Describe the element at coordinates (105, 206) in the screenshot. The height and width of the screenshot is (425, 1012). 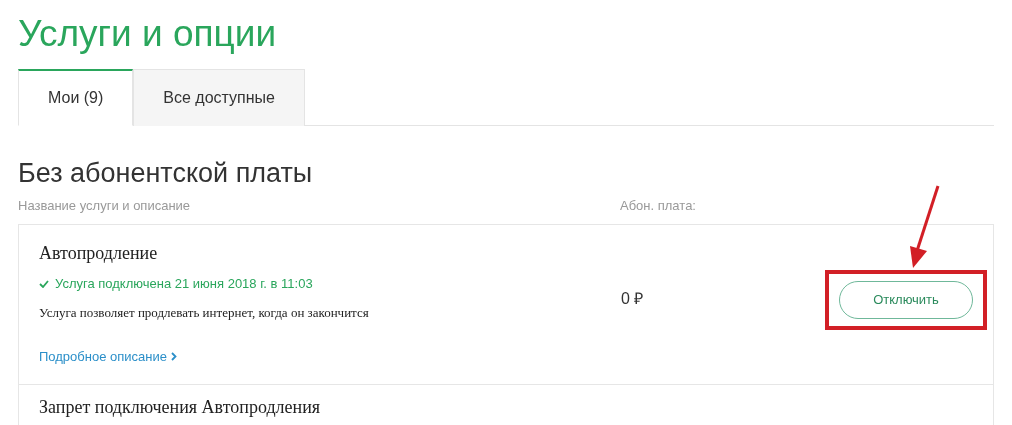
I see `column-header: Название услуги и описание` at that location.